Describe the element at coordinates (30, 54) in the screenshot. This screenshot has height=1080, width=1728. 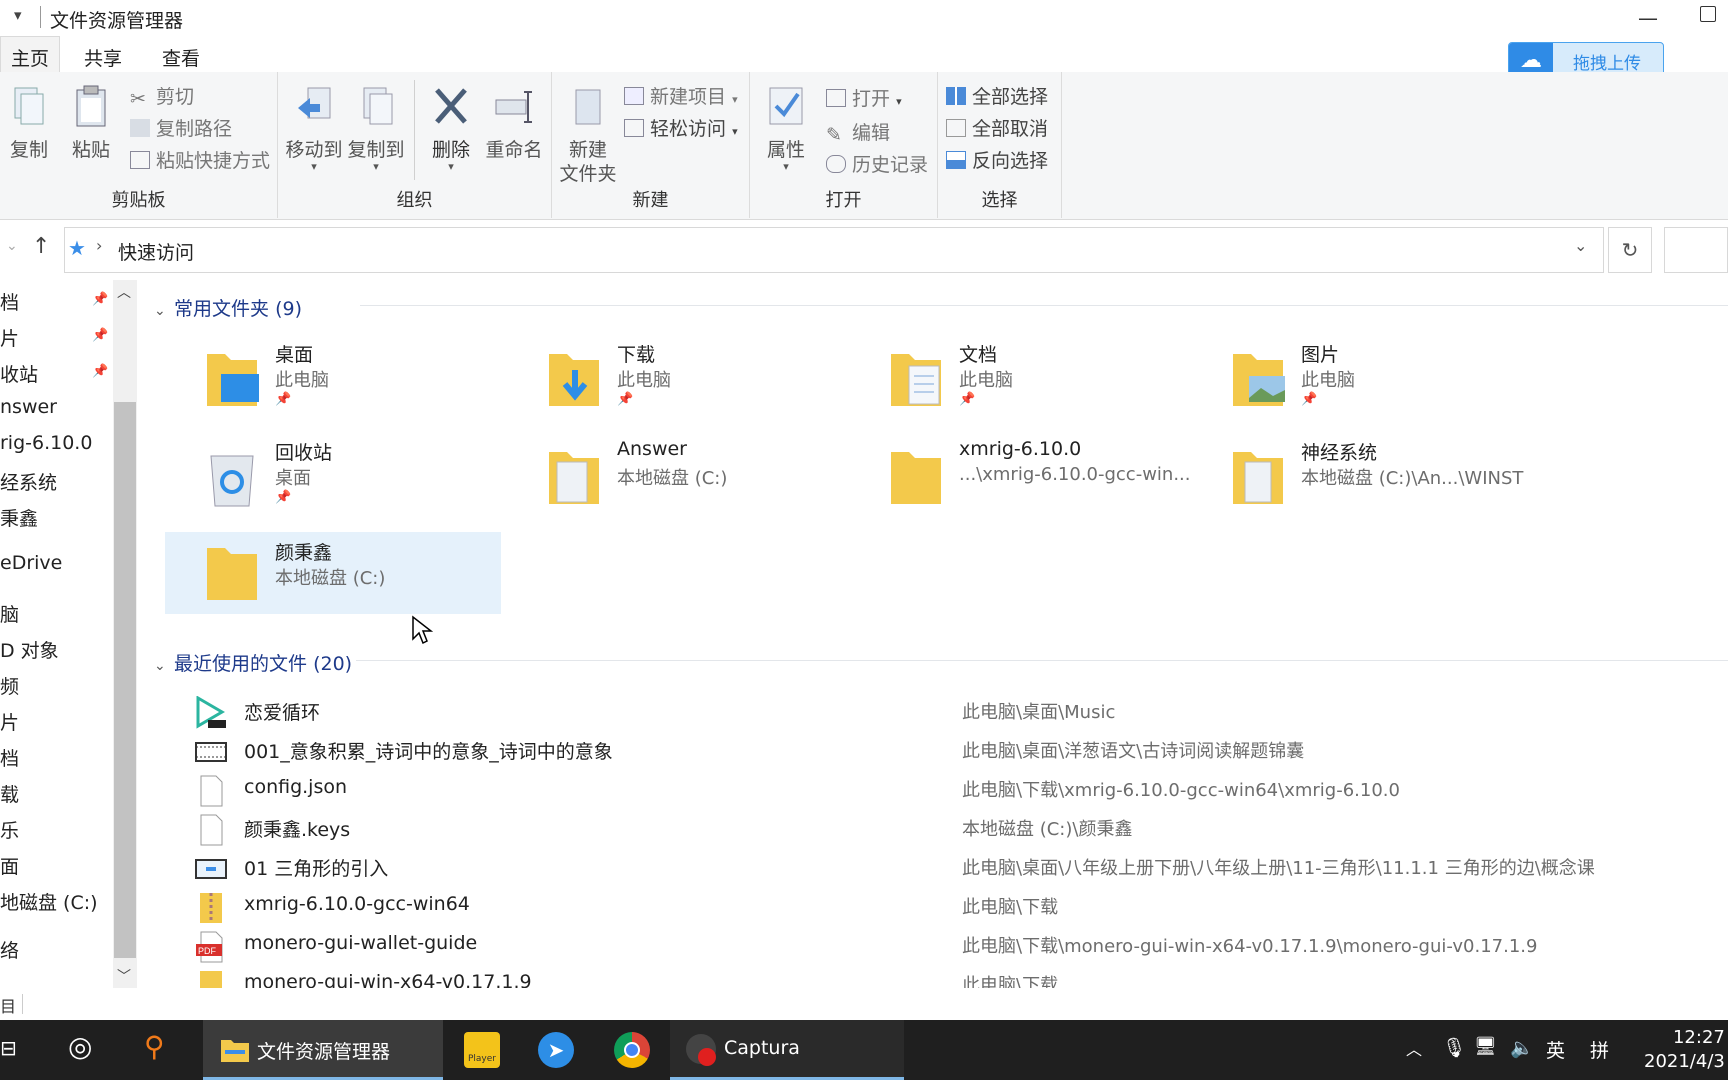
I see `tab-home: 主页` at that location.